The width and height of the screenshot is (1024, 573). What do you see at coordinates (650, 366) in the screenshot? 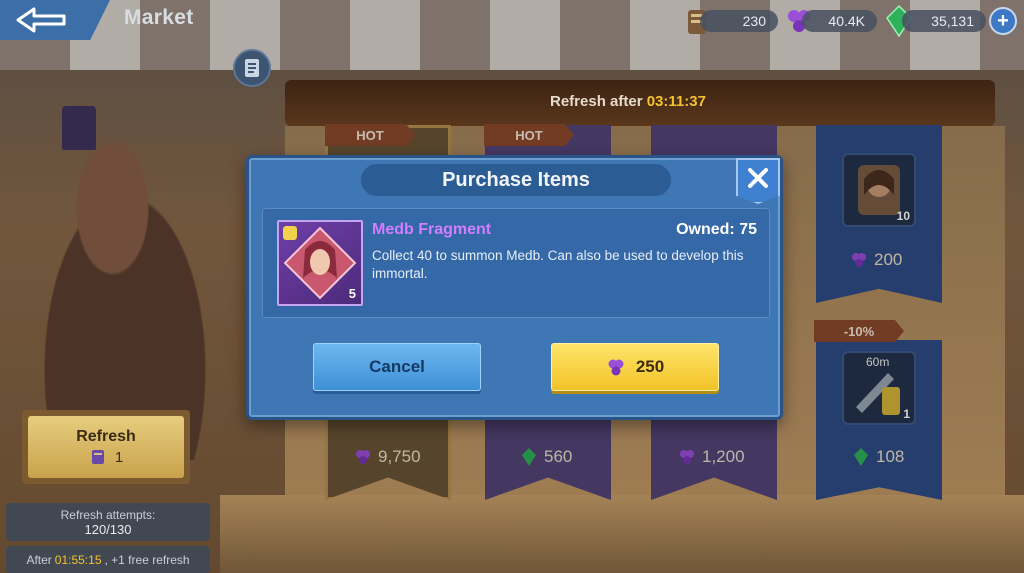
I see `buy-price: 250` at bounding box center [650, 366].